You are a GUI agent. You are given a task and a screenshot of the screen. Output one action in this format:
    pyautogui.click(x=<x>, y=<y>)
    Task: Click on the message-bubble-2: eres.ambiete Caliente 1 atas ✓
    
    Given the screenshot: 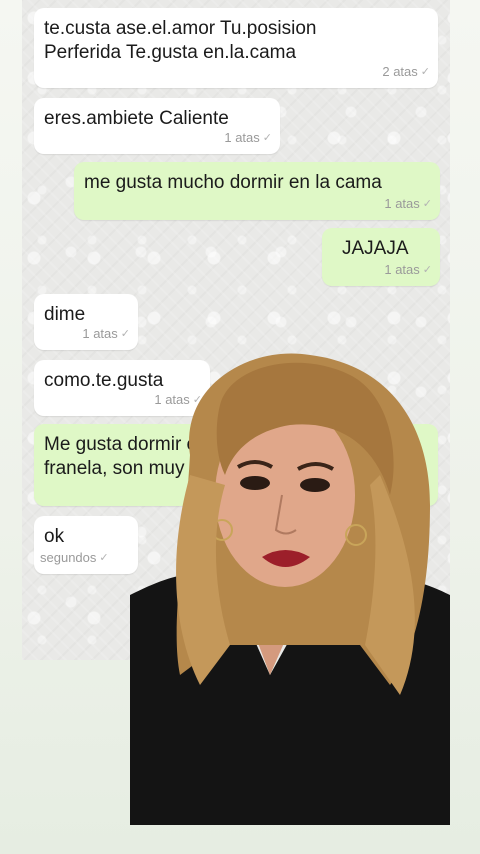 What is the action you would take?
    pyautogui.click(x=157, y=126)
    